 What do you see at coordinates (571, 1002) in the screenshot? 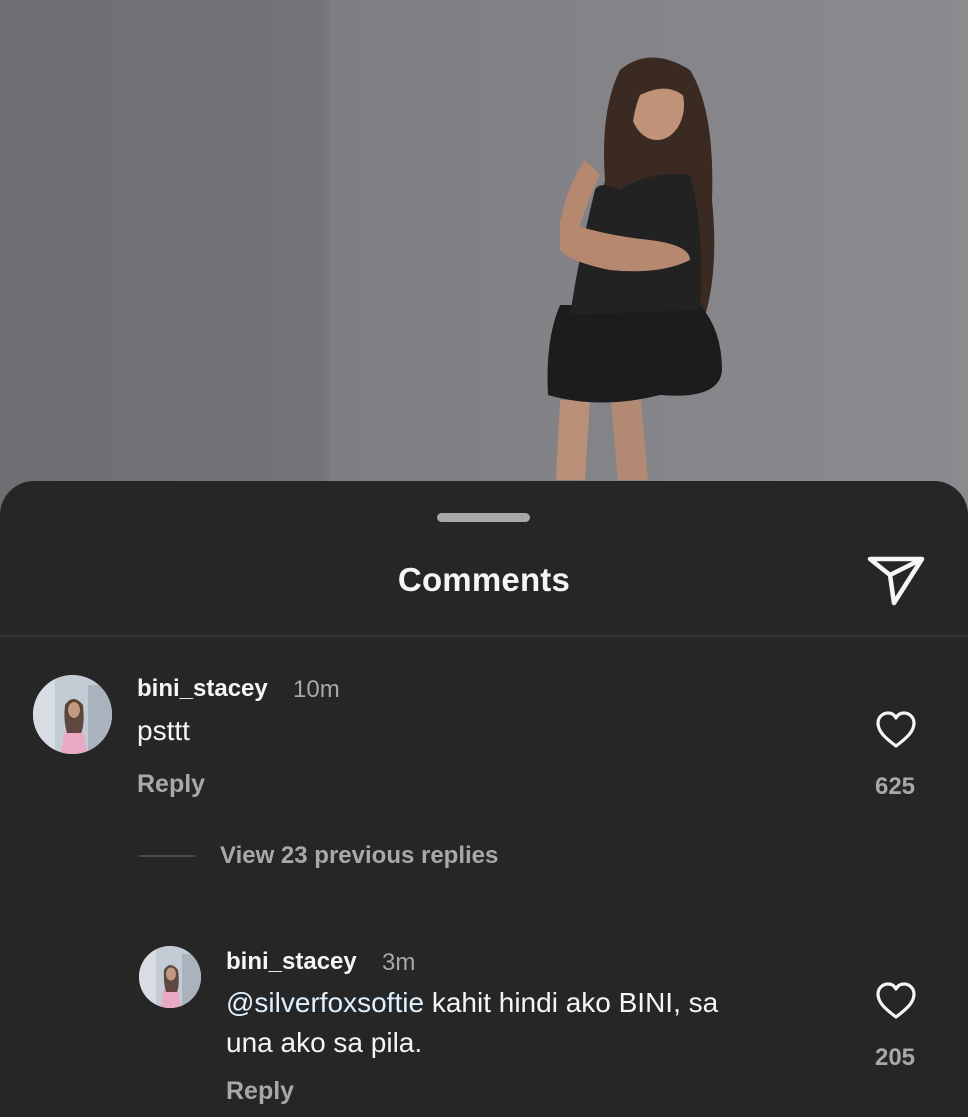
I see `comment-text-line: kahit hindi ako BINI, sa` at bounding box center [571, 1002].